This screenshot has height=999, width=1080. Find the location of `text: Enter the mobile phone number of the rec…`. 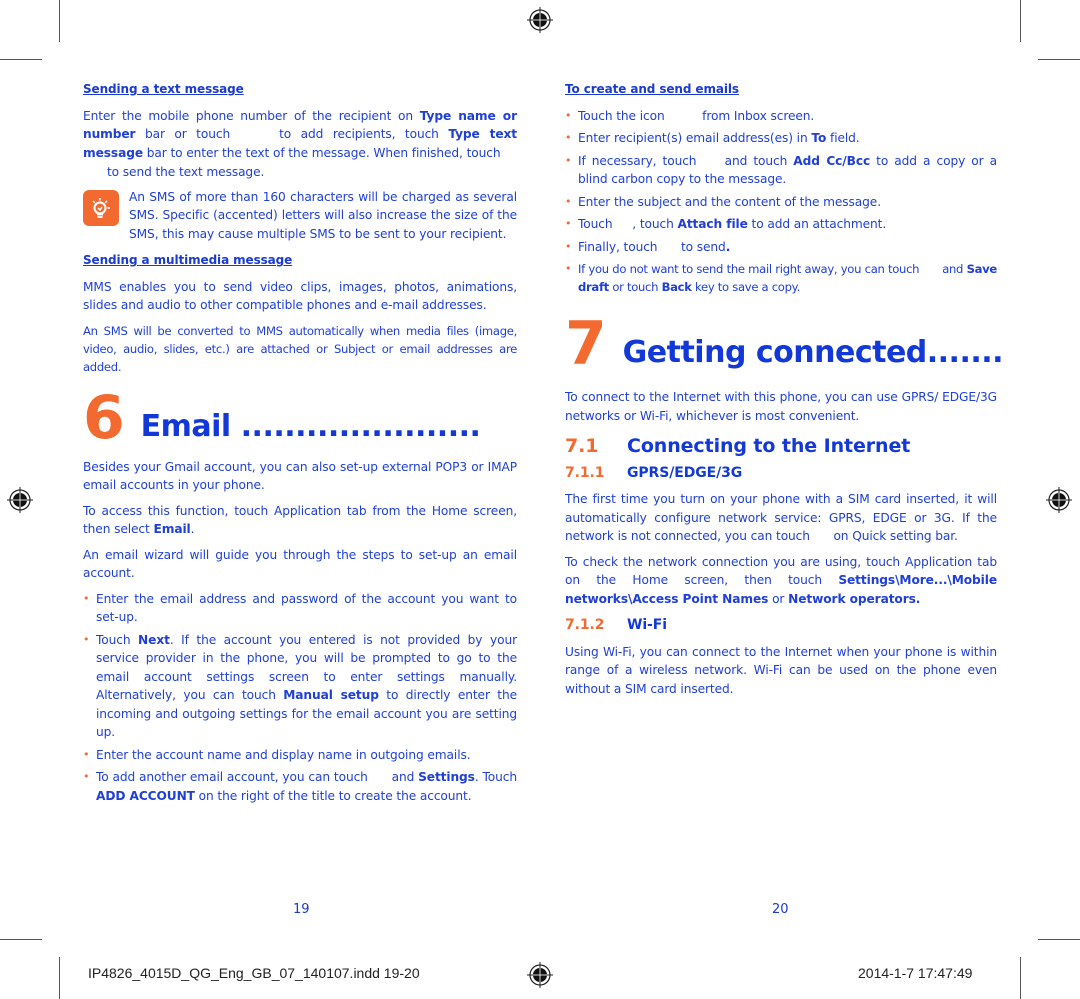

text: Enter the mobile phone number of the rec… is located at coordinates (251, 115).